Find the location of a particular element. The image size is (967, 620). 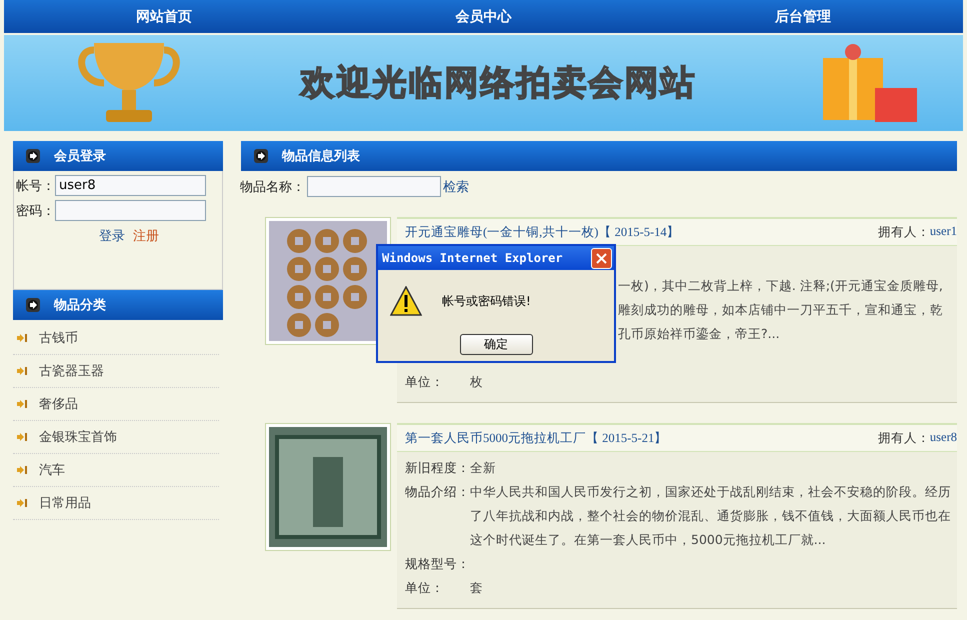

dialog-title: Windows Internet Explorer is located at coordinates (472, 258).